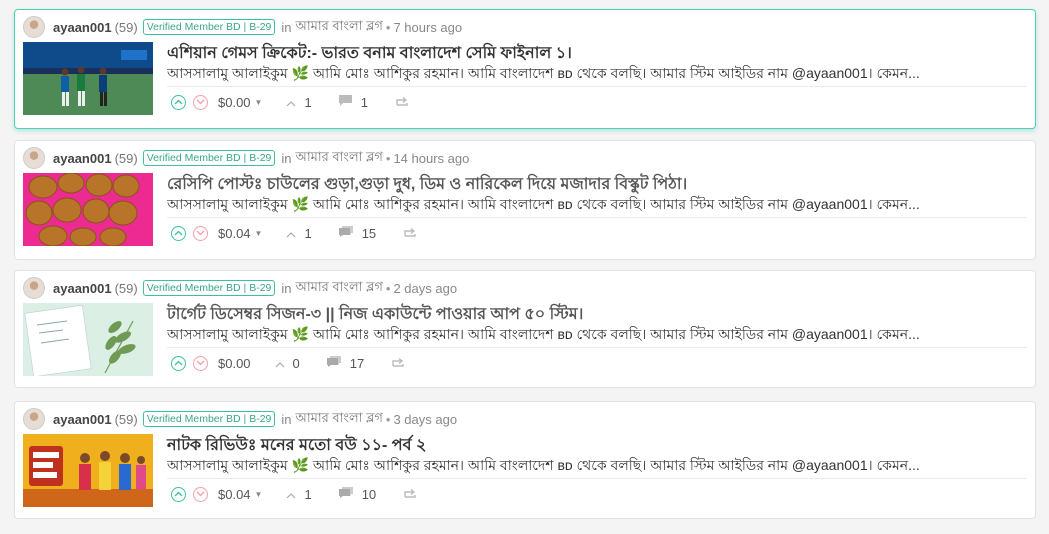 The height and width of the screenshot is (534, 1049). I want to click on post-footer: $0.00 0 17, so click(288, 363).